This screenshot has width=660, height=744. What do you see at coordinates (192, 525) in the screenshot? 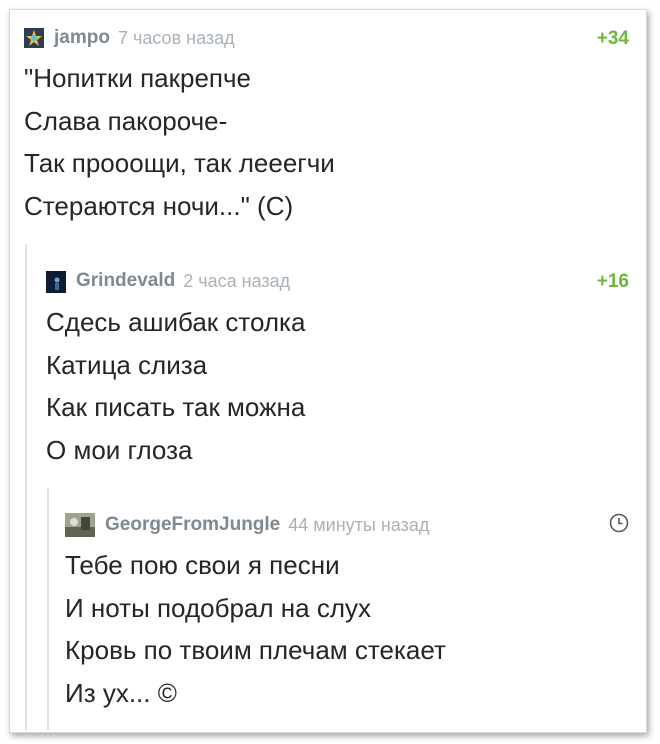
I see `comment-author: GeorgeFromJungle` at bounding box center [192, 525].